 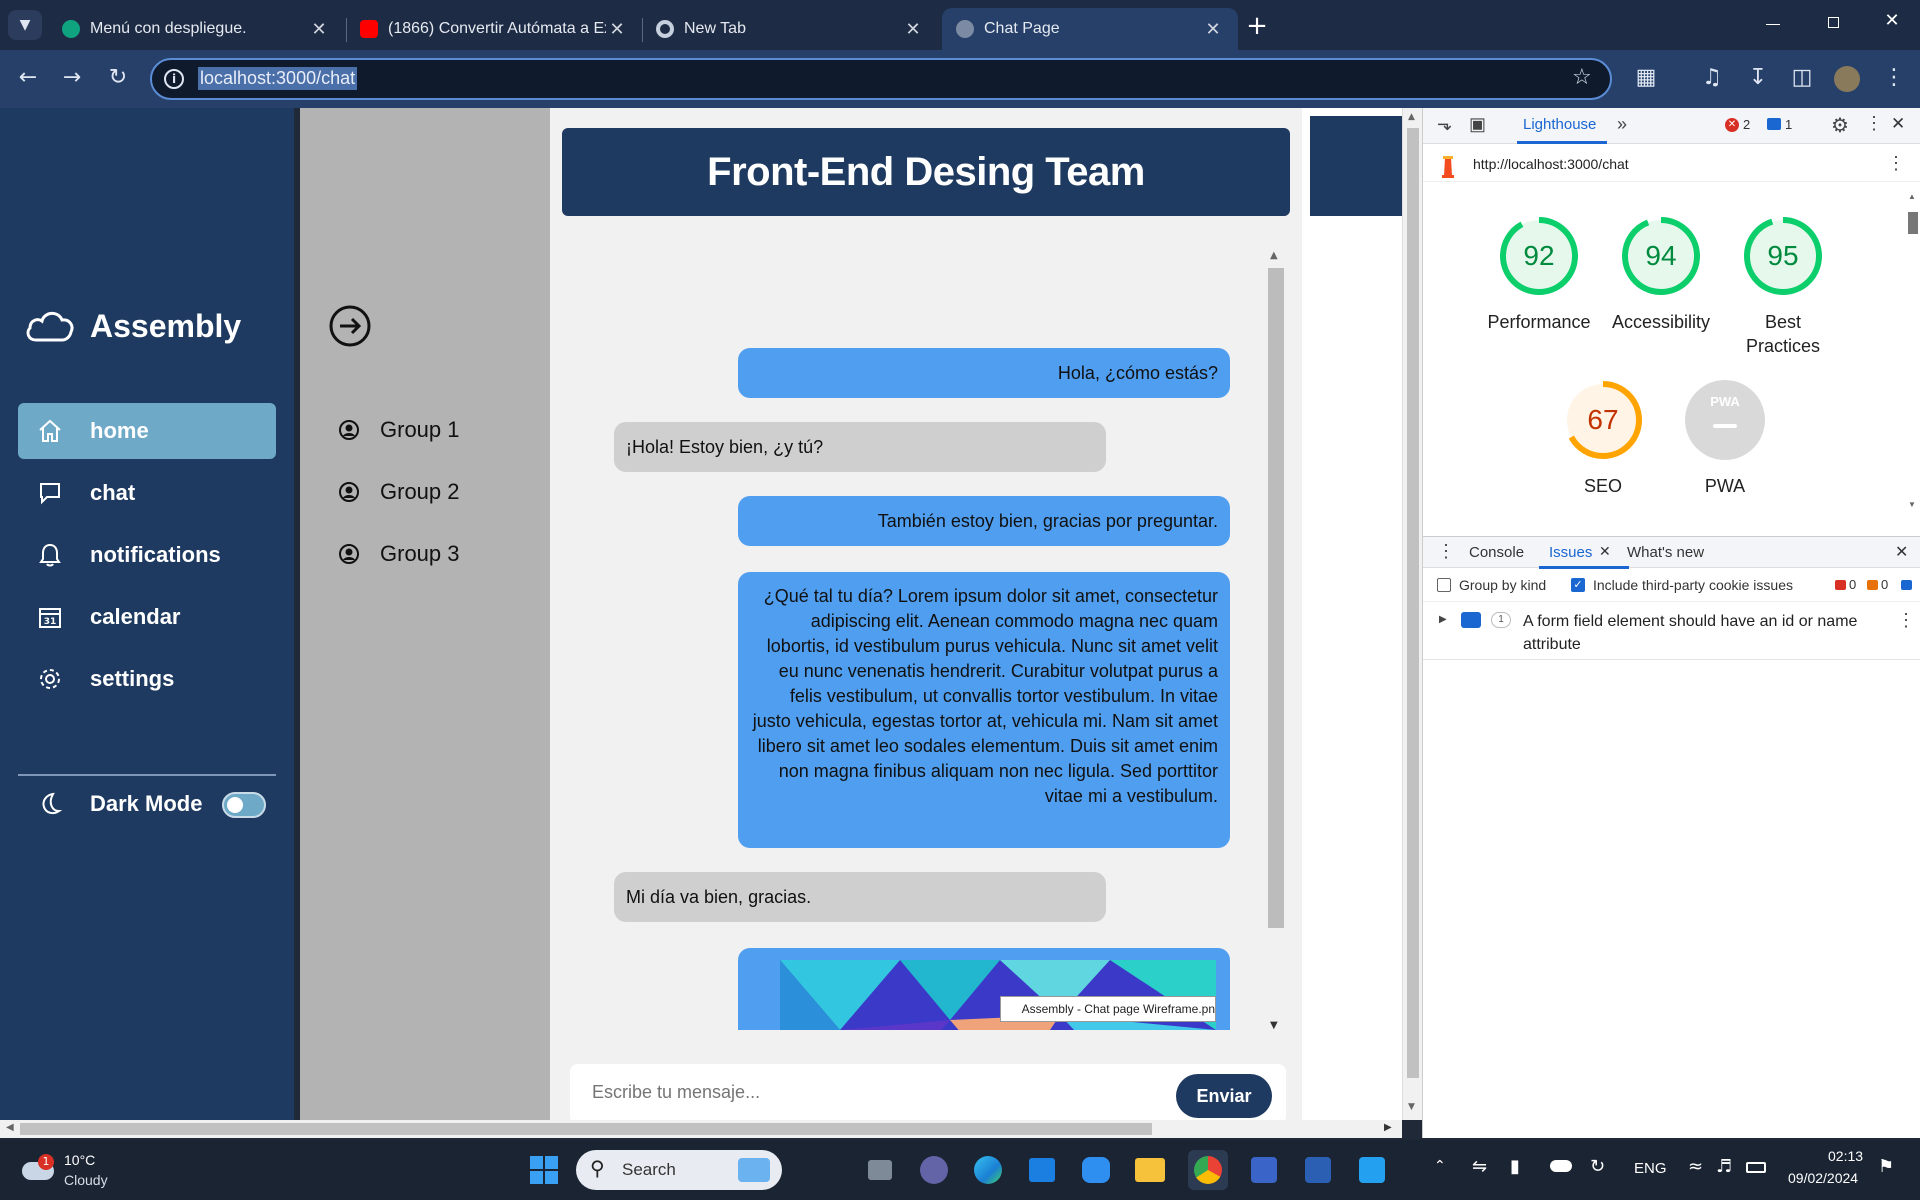 I want to click on message-scrollbar: ▲ ▼, so click(x=1275, y=643).